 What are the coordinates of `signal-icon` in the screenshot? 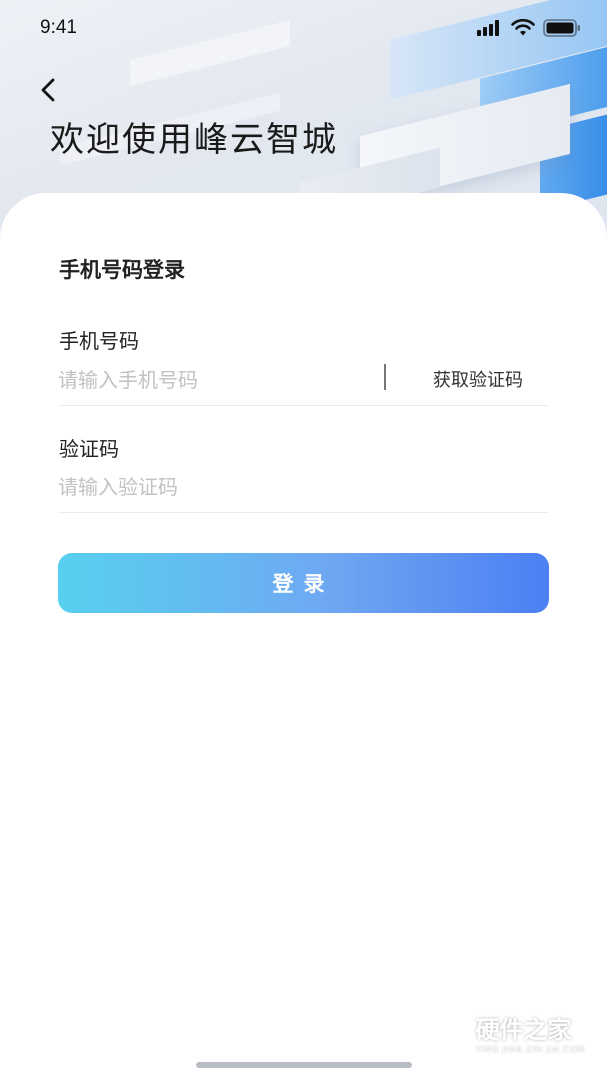 It's located at (488, 28).